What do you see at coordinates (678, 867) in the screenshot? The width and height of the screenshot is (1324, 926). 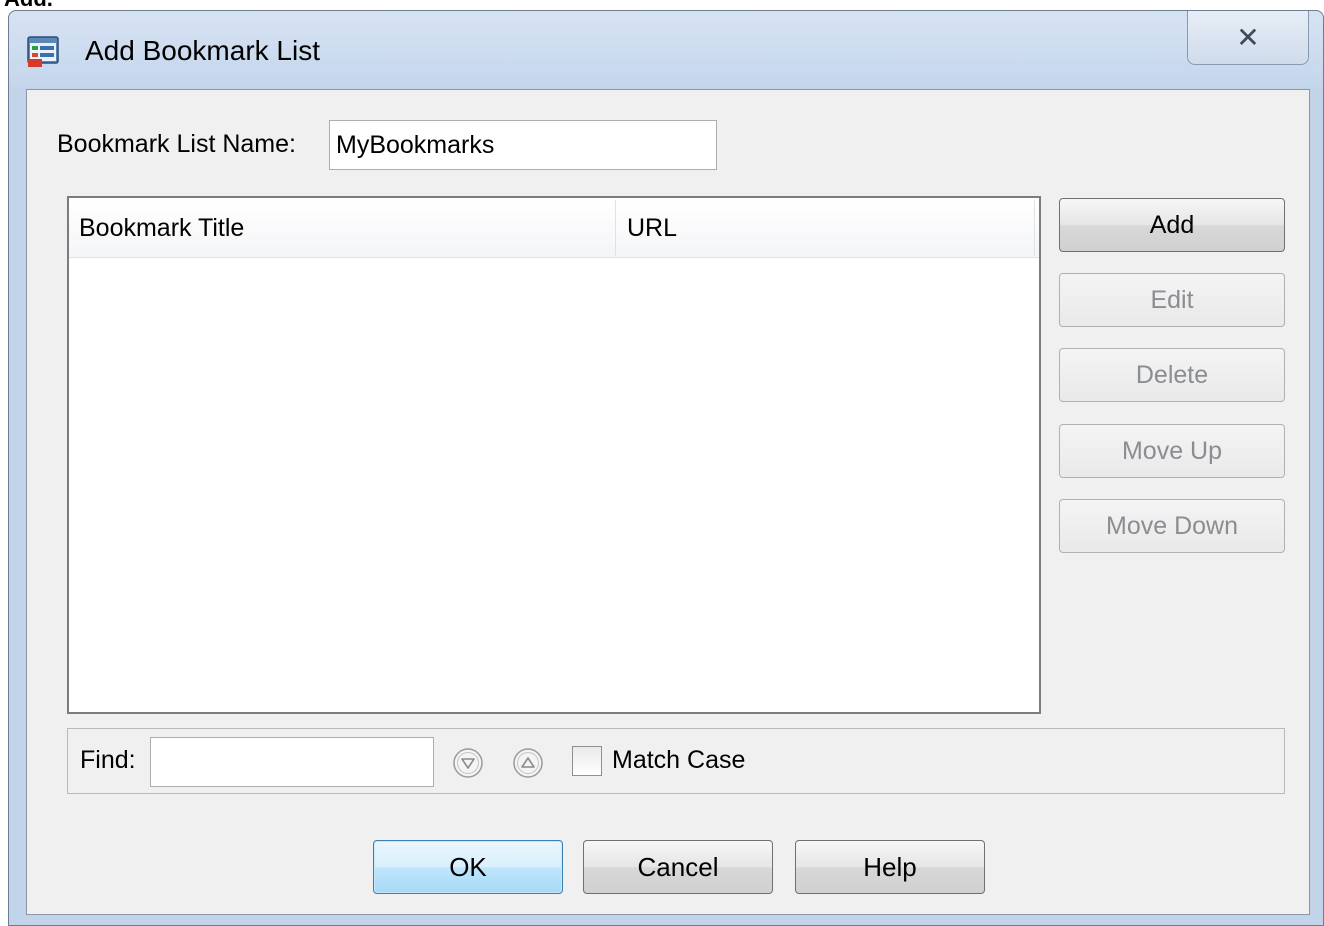 I see `cancel-button: Cancel` at bounding box center [678, 867].